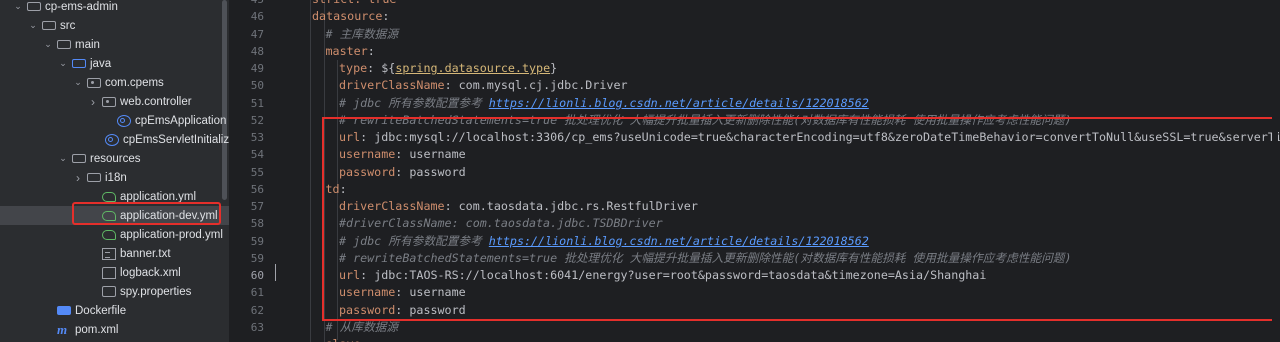  Describe the element at coordinates (158, 196) in the screenshot. I see `tree-item-label: application.yml` at that location.